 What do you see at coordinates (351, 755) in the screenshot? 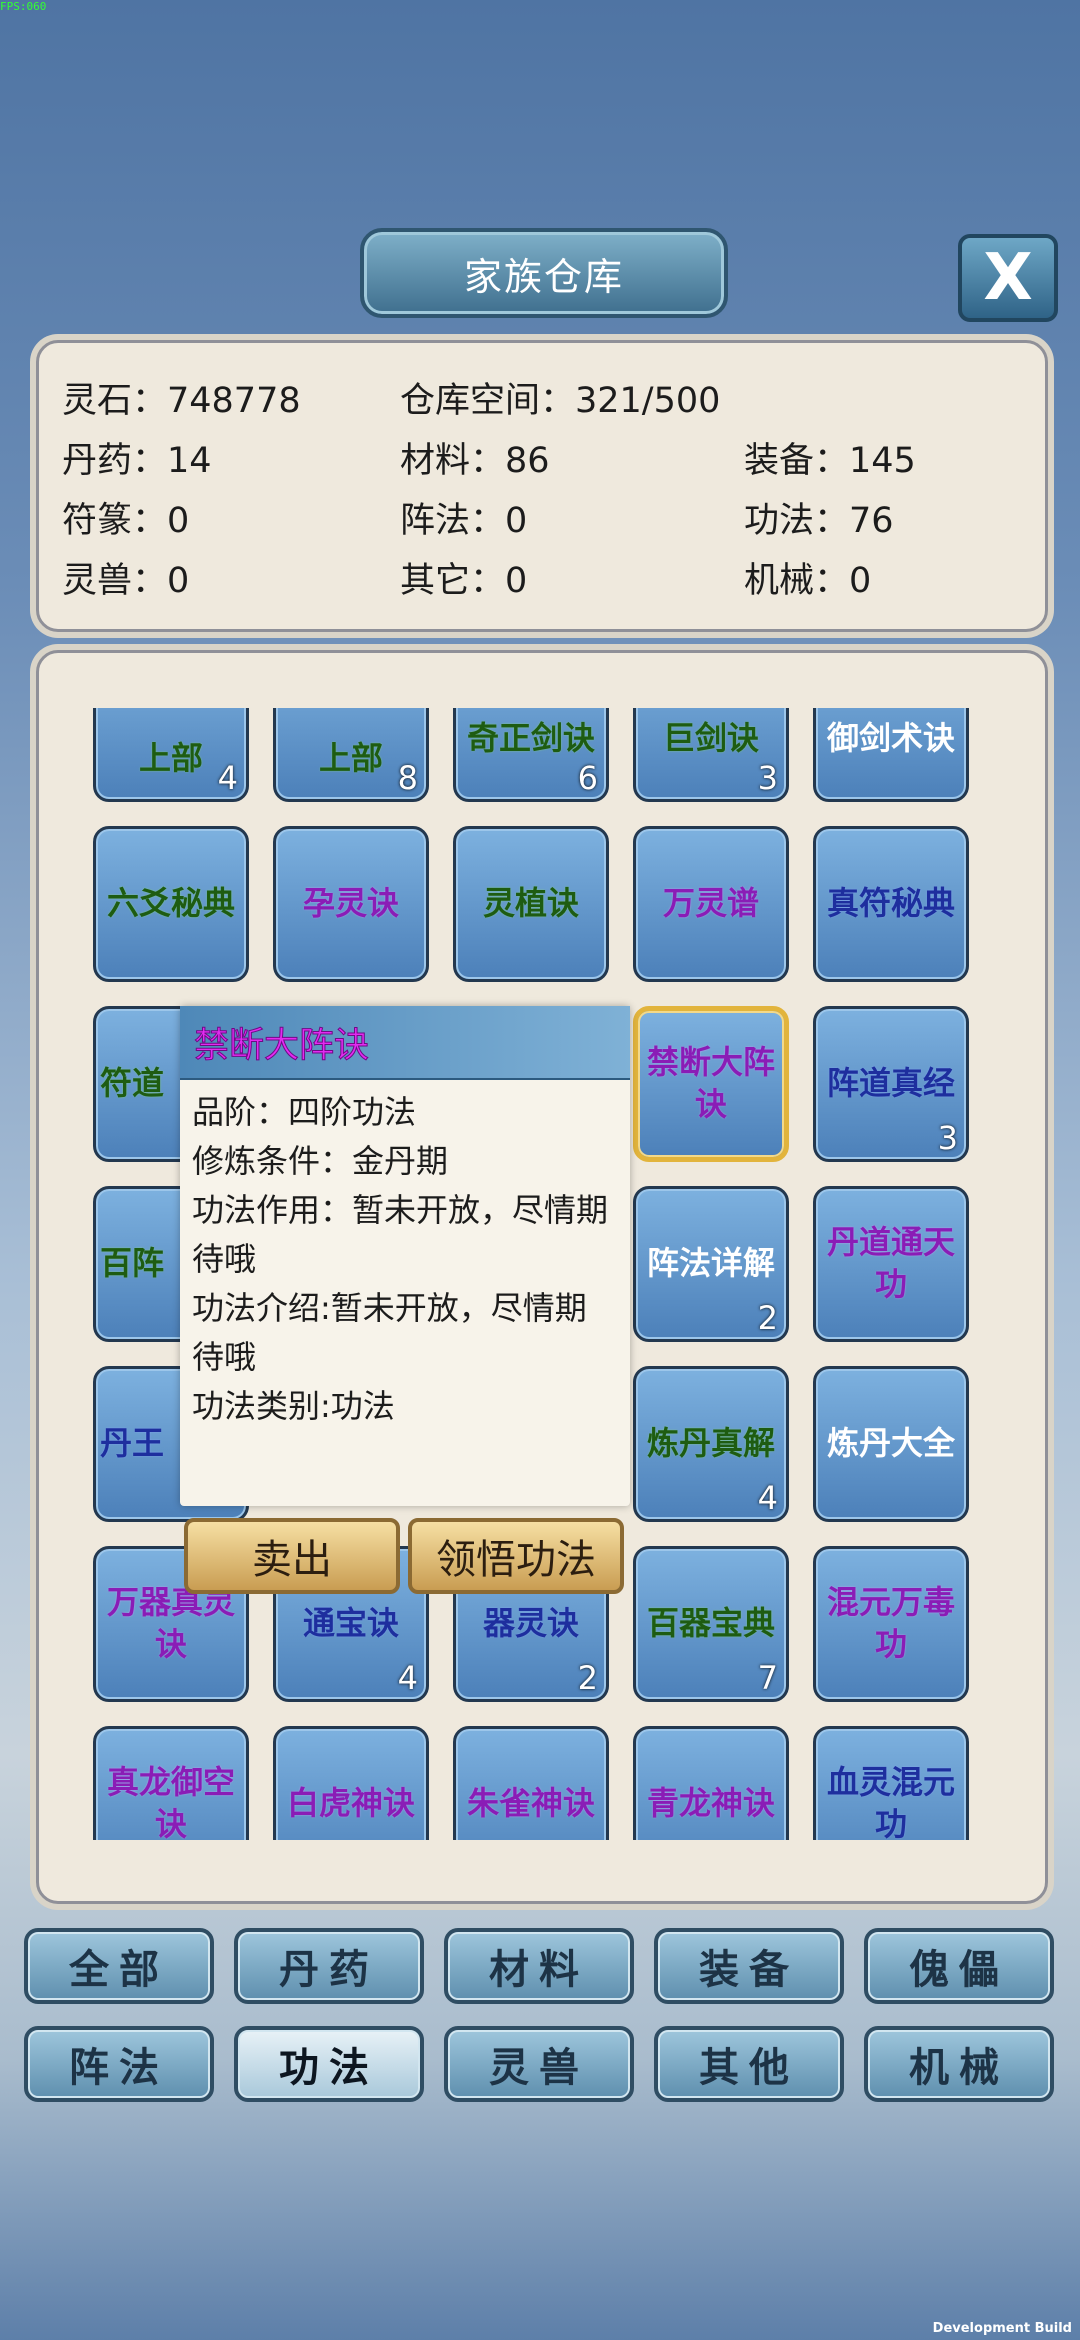
I see `item-cell: 上部 8` at bounding box center [351, 755].